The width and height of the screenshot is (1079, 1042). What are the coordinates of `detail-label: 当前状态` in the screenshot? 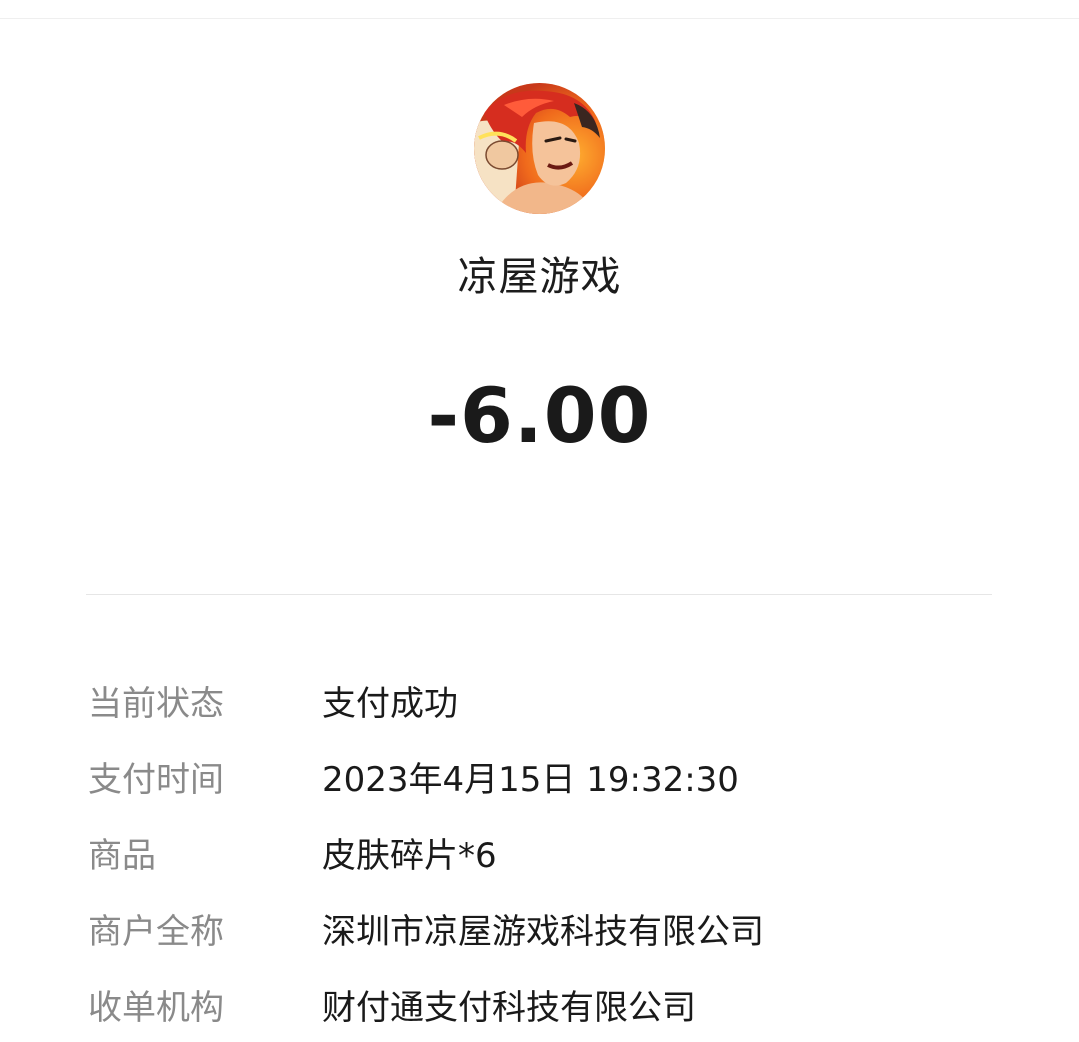 It's located at (156, 703).